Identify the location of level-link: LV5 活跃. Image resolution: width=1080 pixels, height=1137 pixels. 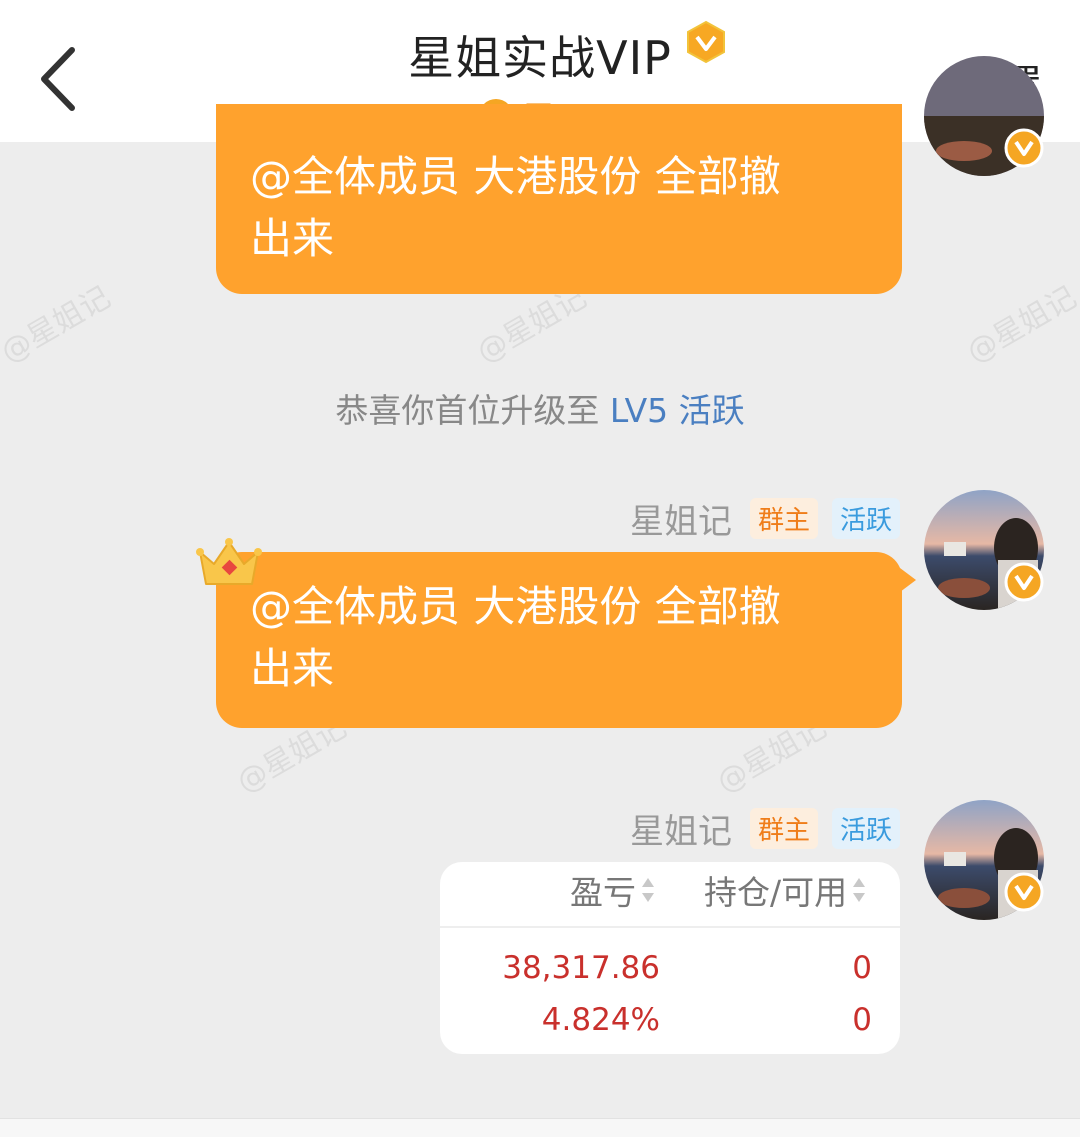
(677, 410).